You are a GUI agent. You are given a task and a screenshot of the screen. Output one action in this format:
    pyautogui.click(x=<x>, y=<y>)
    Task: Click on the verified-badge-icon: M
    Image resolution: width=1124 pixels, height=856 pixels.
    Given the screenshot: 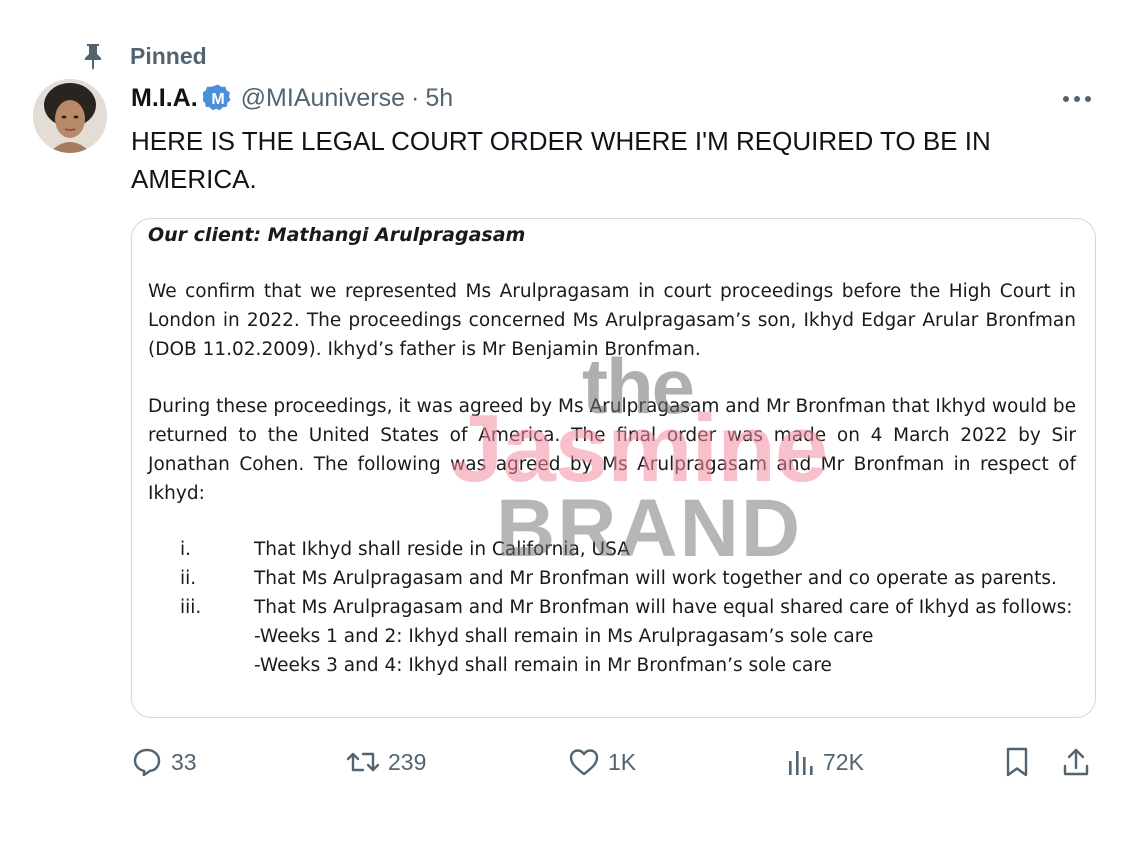 What is the action you would take?
    pyautogui.click(x=217, y=98)
    